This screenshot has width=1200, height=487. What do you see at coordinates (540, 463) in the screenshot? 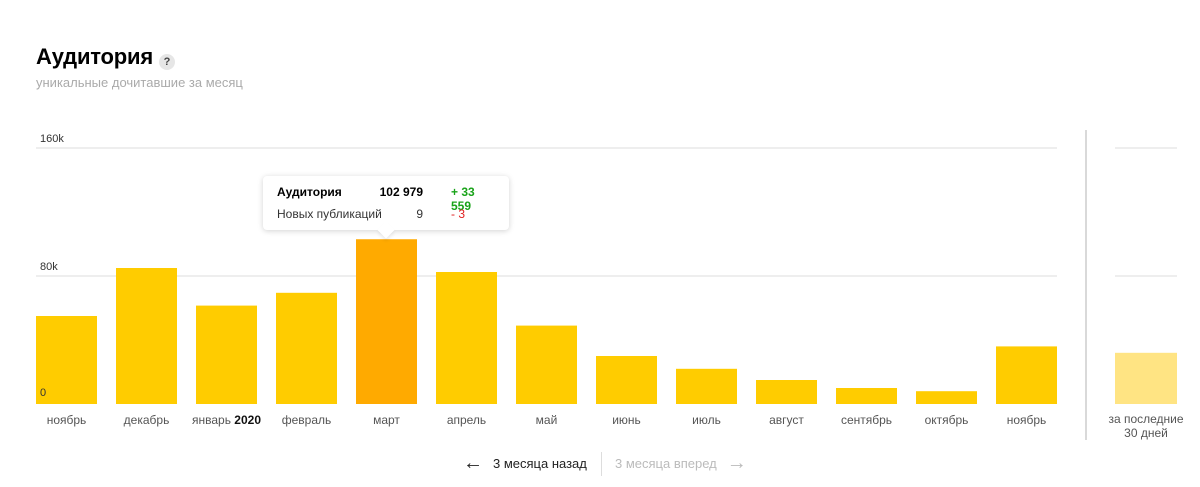
I see `three-months-back-label: 3 месяца назад` at bounding box center [540, 463].